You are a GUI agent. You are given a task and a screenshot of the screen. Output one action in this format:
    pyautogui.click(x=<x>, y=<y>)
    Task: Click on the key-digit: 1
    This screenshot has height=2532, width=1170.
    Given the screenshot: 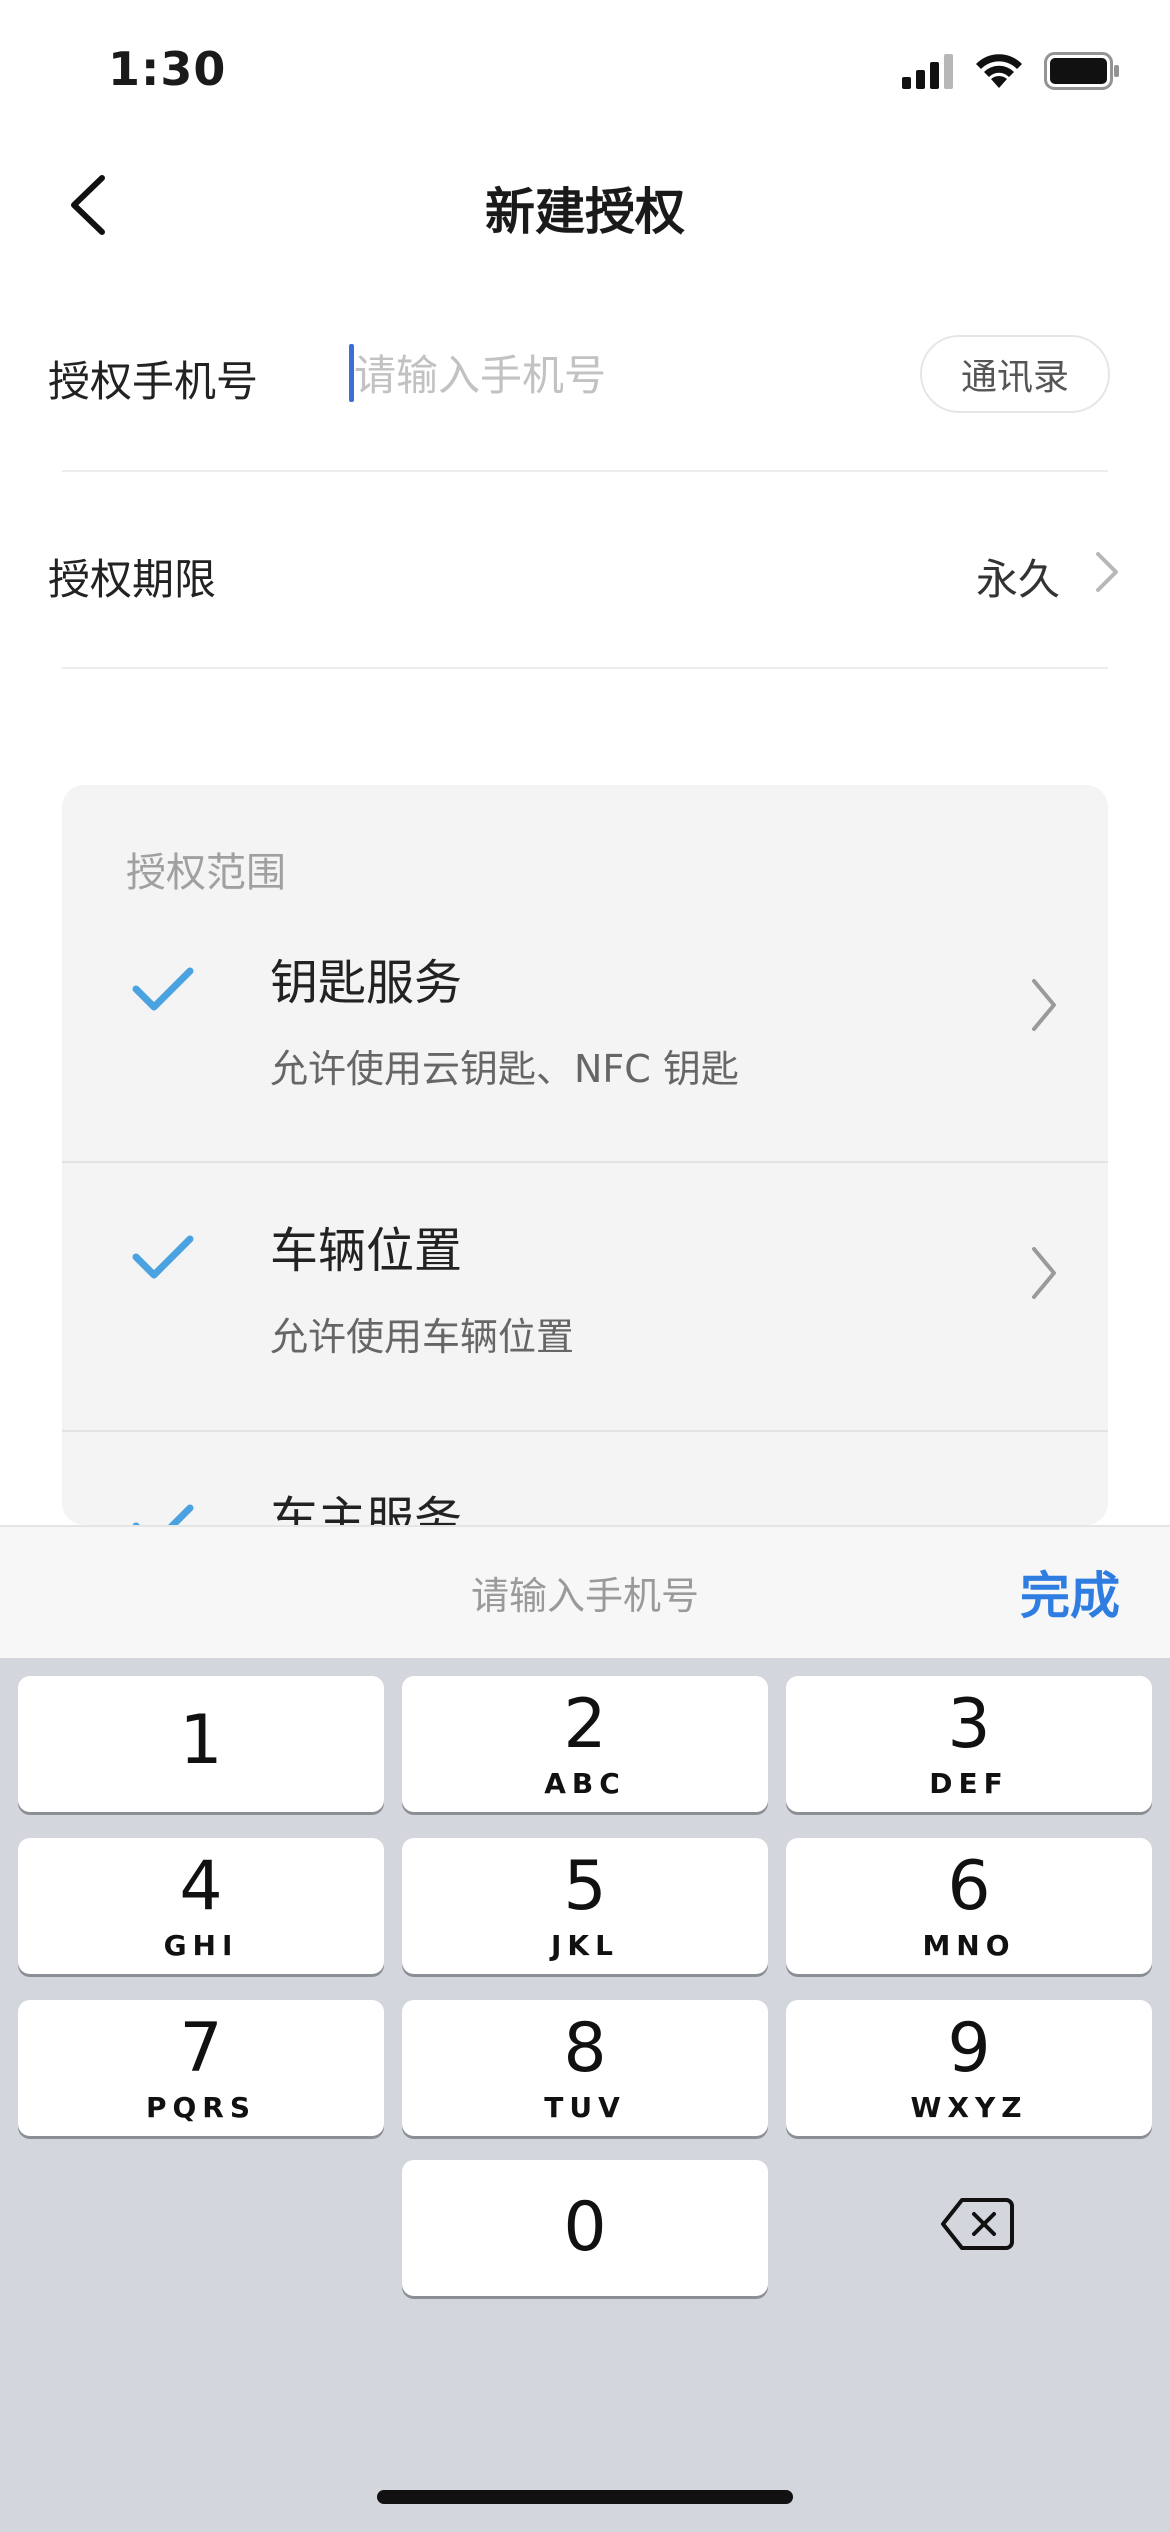 What is the action you would take?
    pyautogui.click(x=201, y=1740)
    